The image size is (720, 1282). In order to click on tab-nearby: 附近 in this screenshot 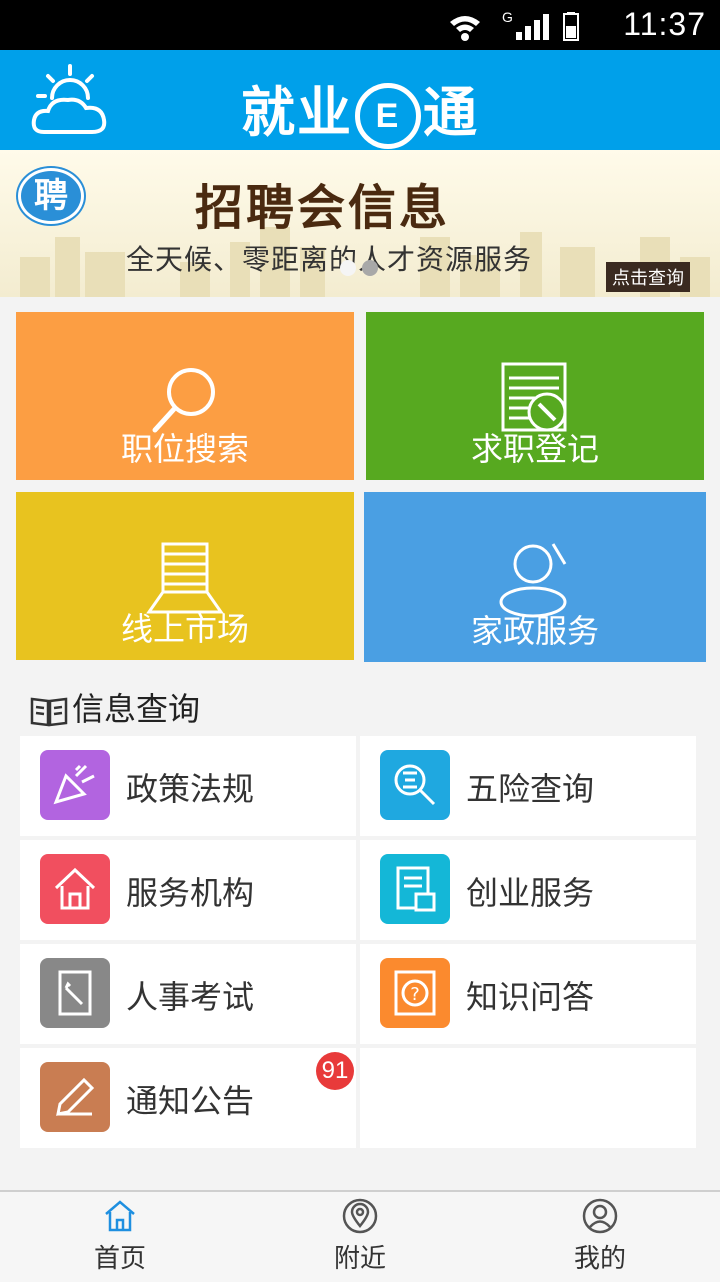, I will do `click(360, 1237)`.